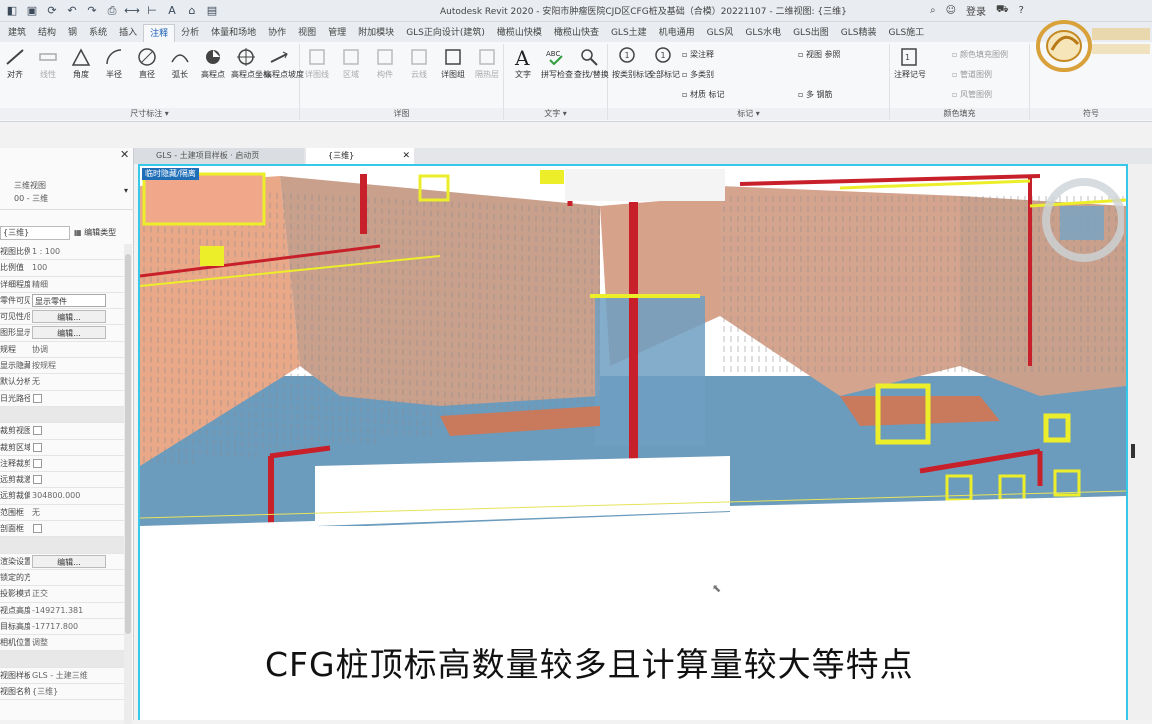  I want to click on property-value: 正交, so click(69, 593).